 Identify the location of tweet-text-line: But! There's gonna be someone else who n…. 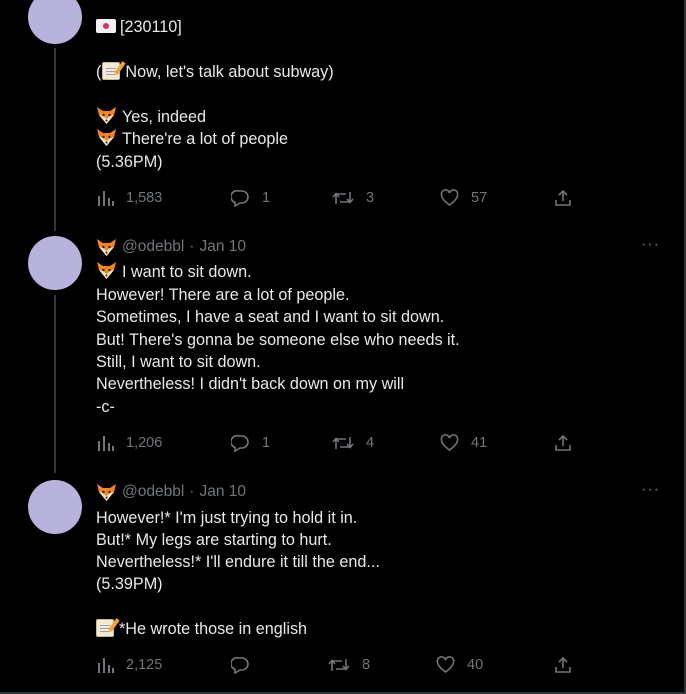
(278, 340).